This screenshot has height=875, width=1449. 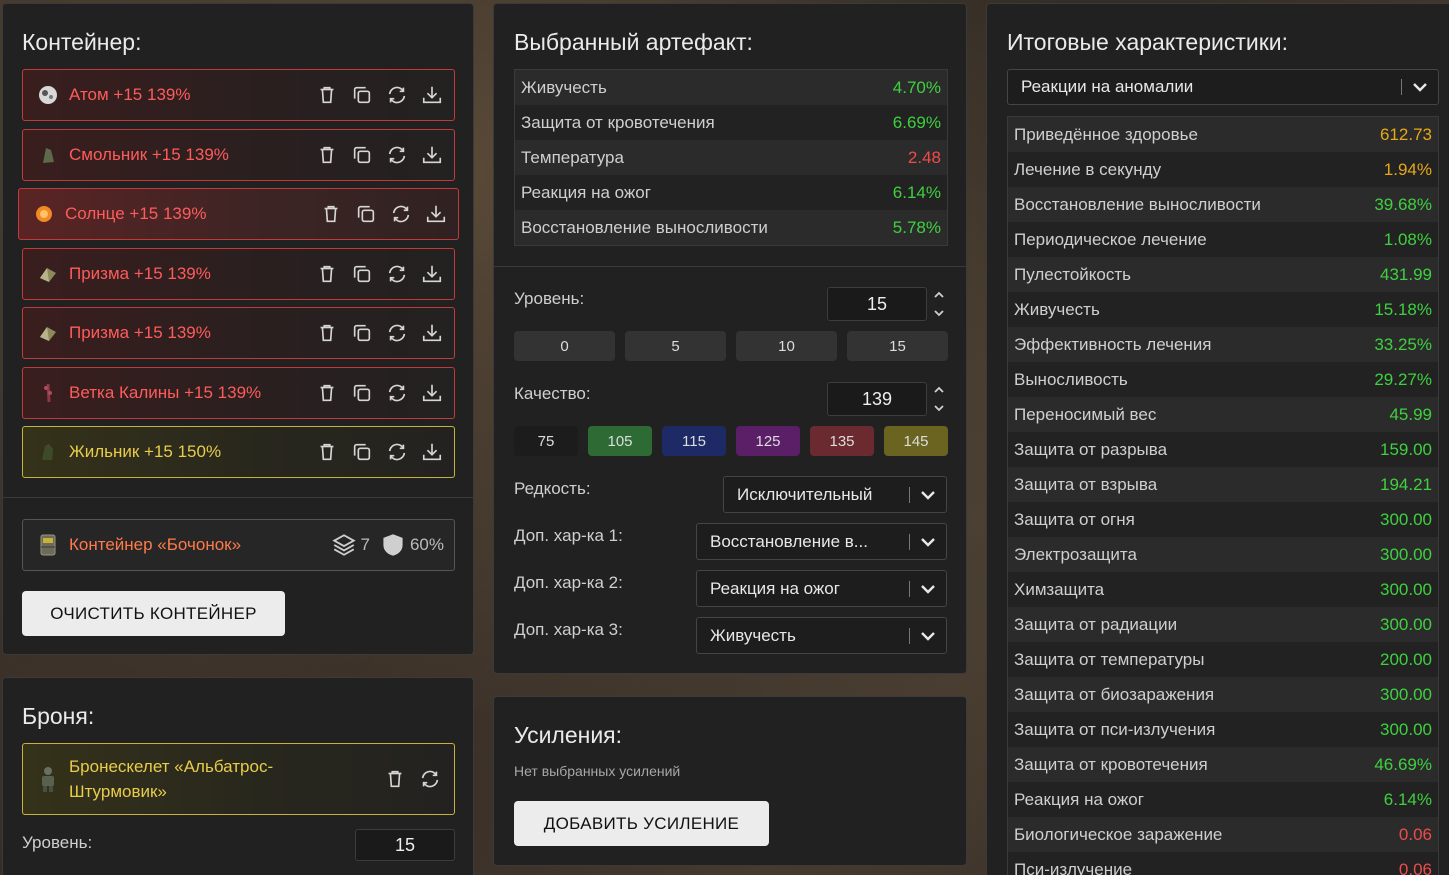 I want to click on artifact-level-input: 15, so click(x=877, y=304).